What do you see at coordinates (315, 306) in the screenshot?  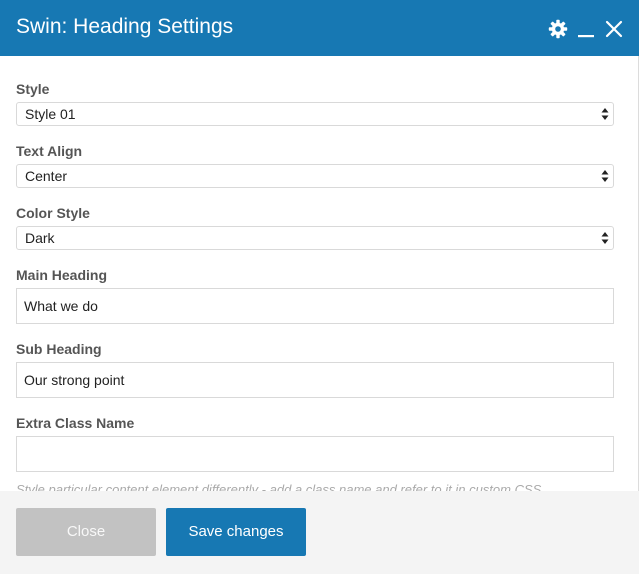 I see `main-heading-input: What we do` at bounding box center [315, 306].